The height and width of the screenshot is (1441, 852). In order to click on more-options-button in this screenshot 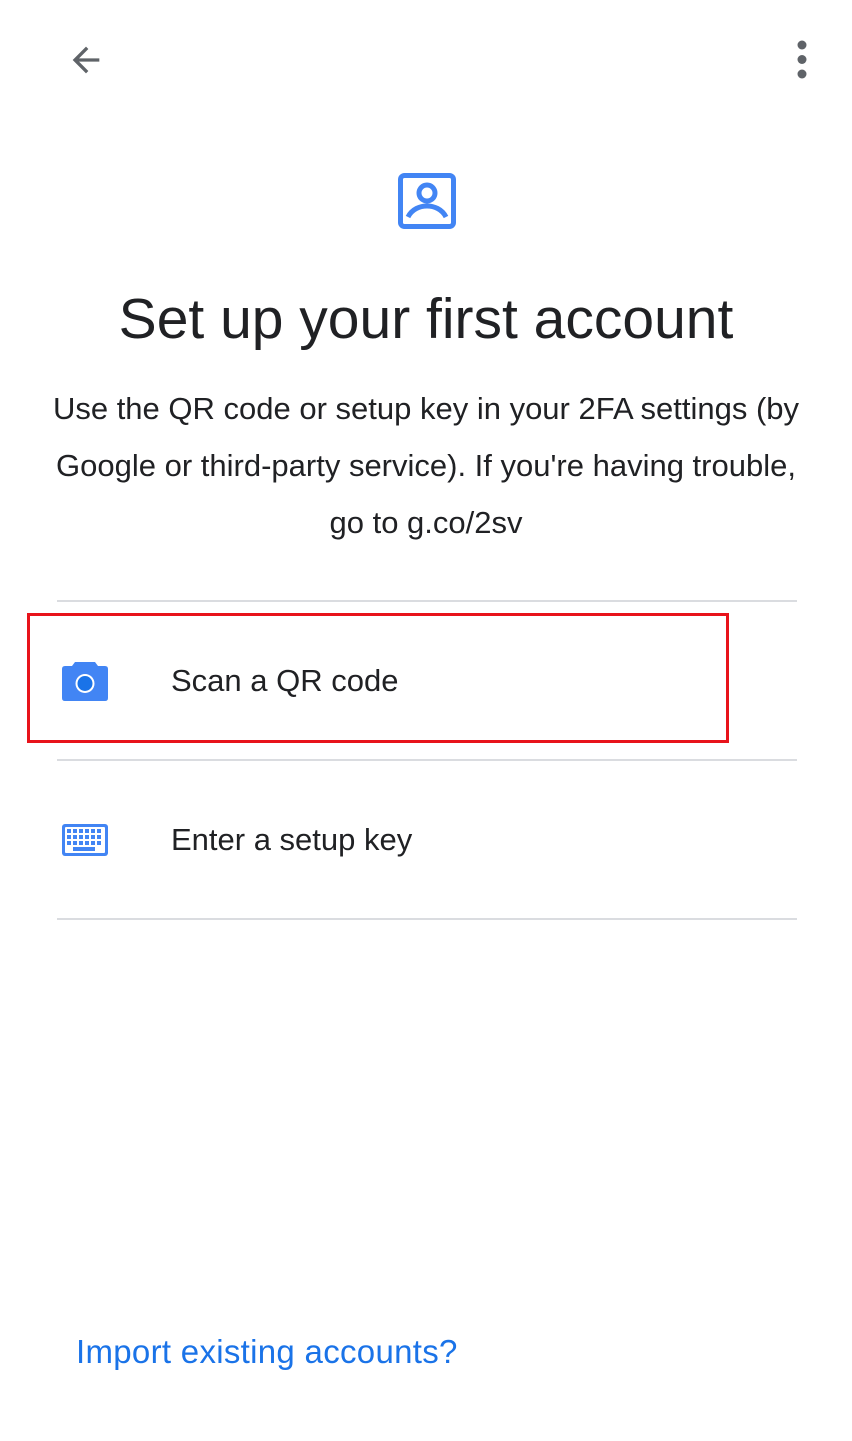, I will do `click(802, 60)`.